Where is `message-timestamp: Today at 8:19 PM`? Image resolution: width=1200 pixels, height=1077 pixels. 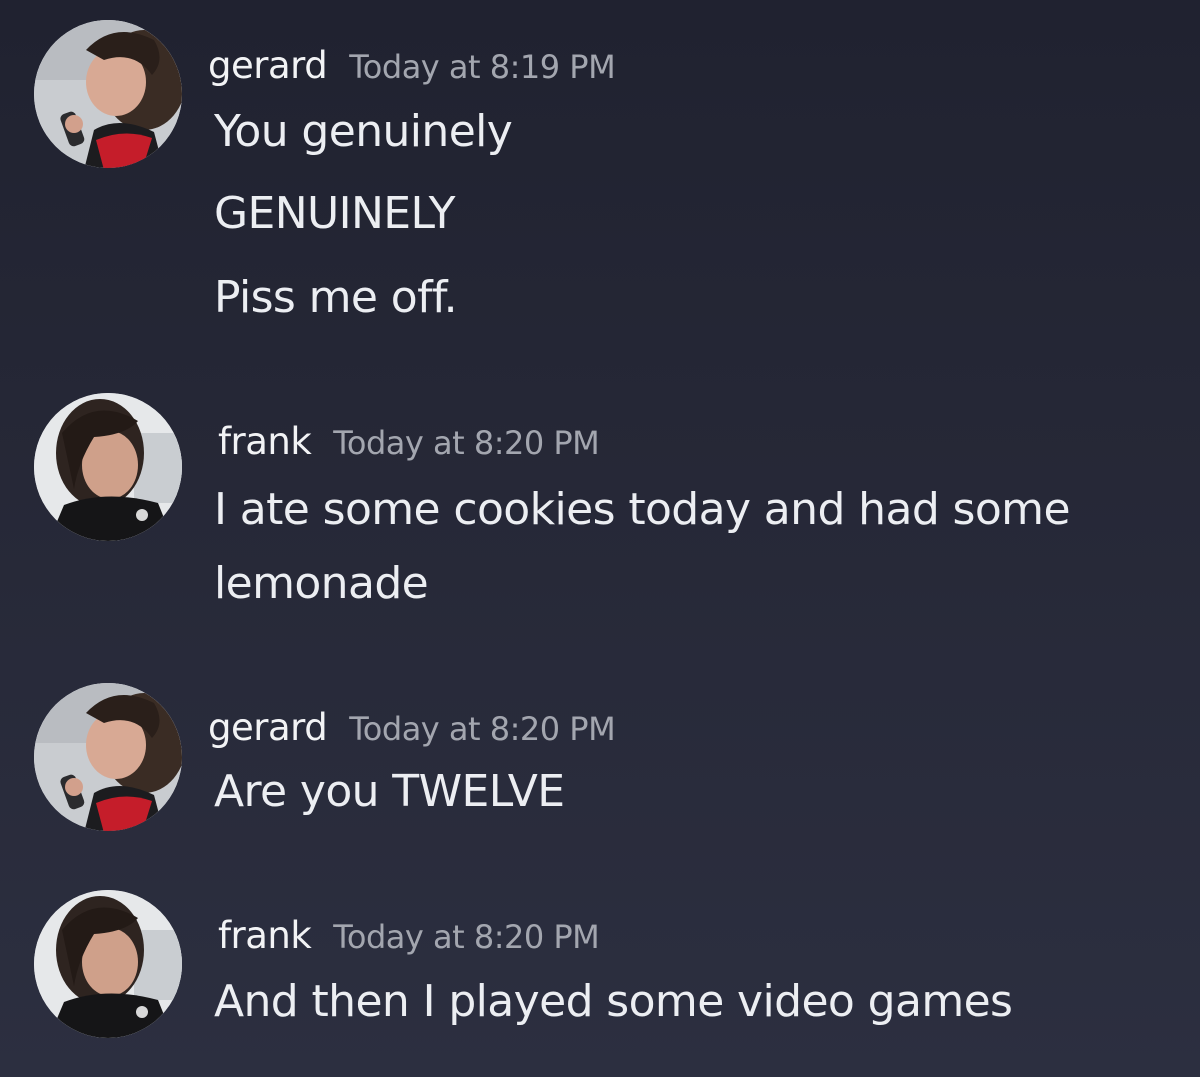 message-timestamp: Today at 8:19 PM is located at coordinates (482, 67).